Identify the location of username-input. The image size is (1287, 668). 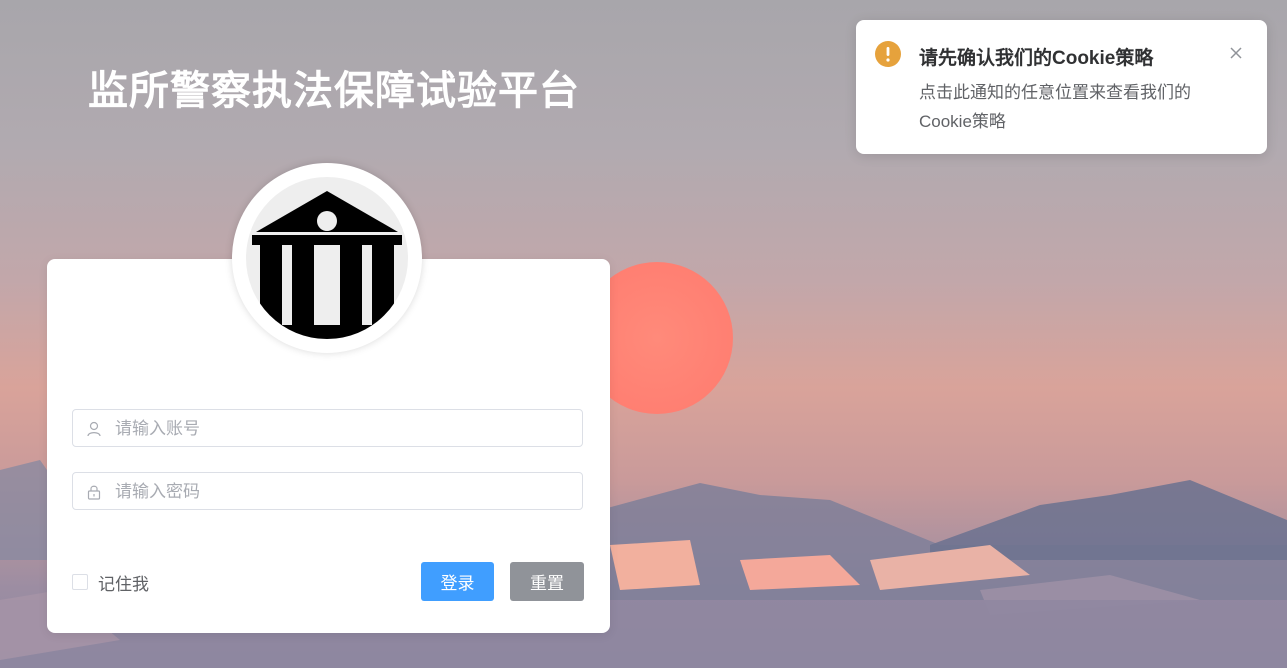
(345, 429).